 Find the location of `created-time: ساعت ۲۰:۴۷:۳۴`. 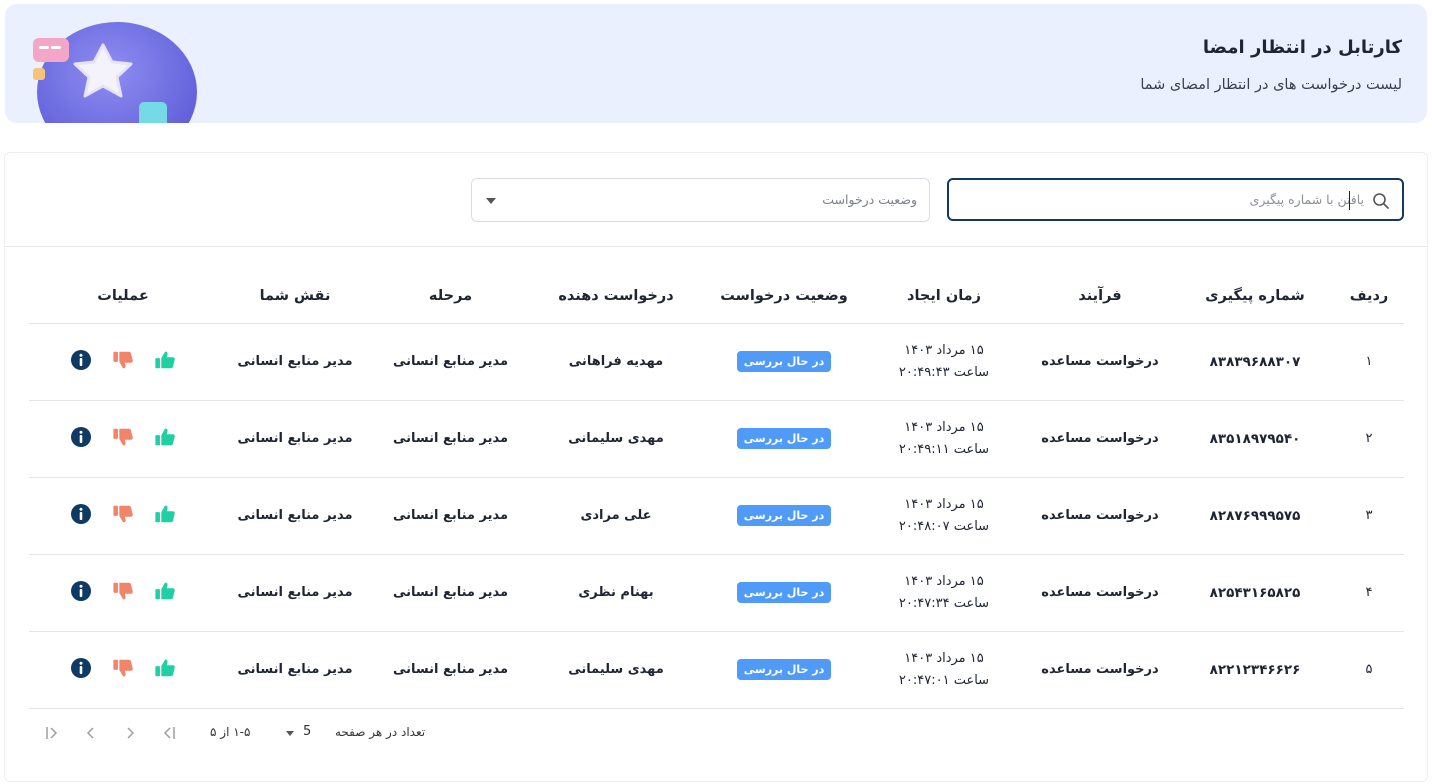

created-time: ساعت ۲۰:۴۷:۳۴ is located at coordinates (944, 603).